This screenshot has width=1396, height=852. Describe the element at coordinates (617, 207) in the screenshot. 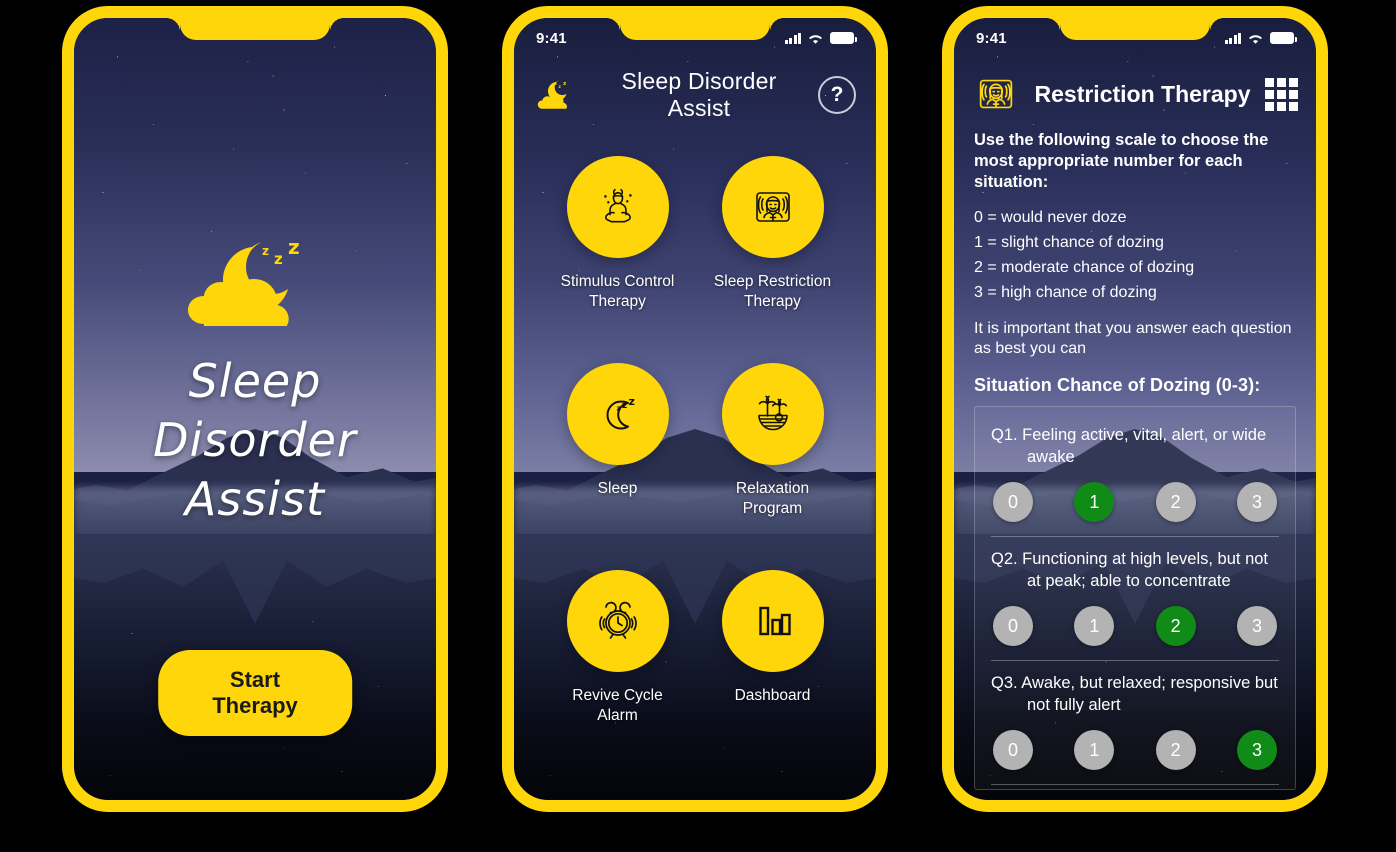

I see `meditation-person-icon` at that location.